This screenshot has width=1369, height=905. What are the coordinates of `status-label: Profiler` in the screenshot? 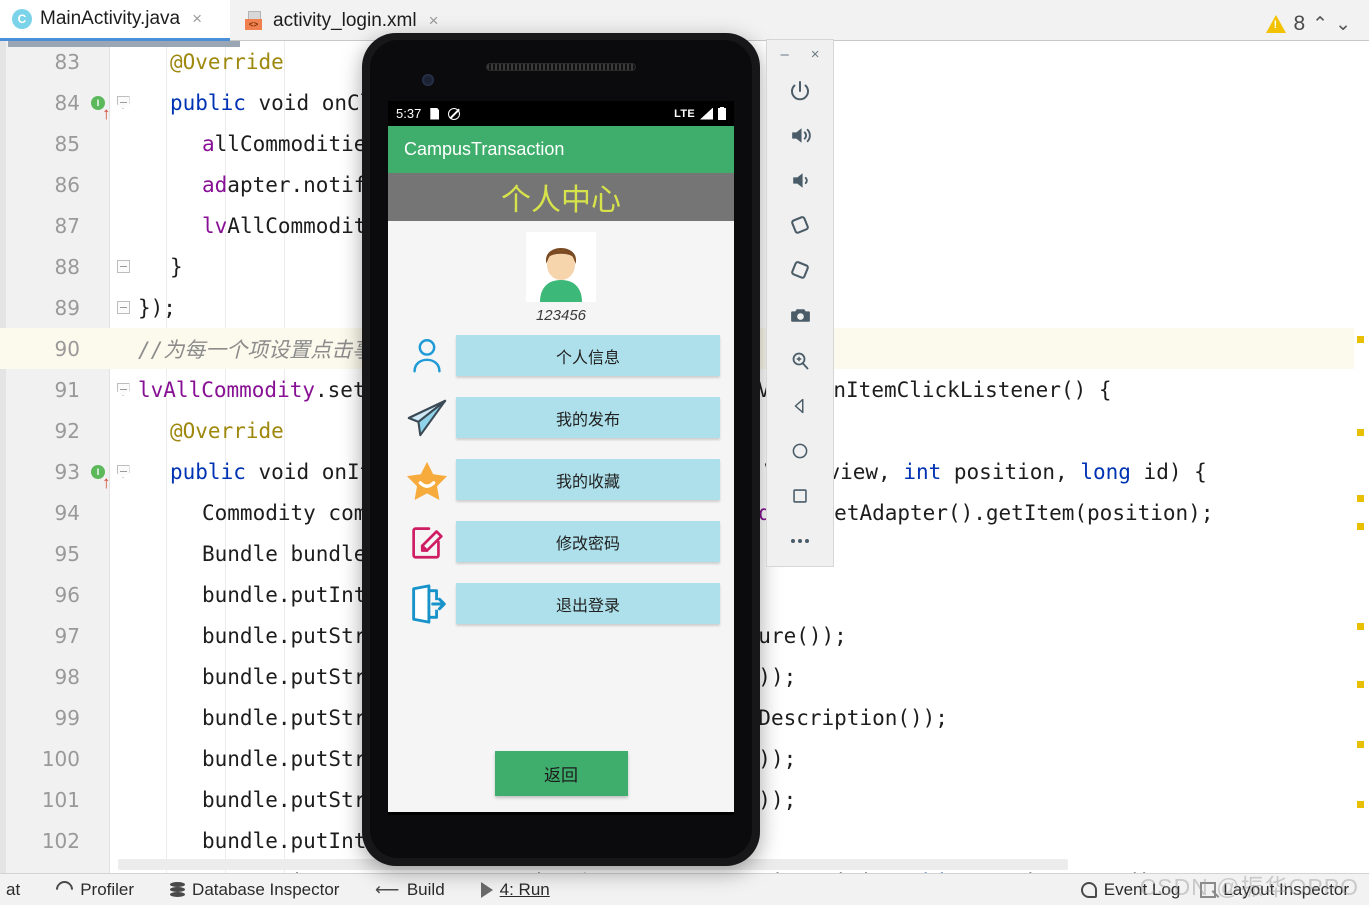 It's located at (107, 889).